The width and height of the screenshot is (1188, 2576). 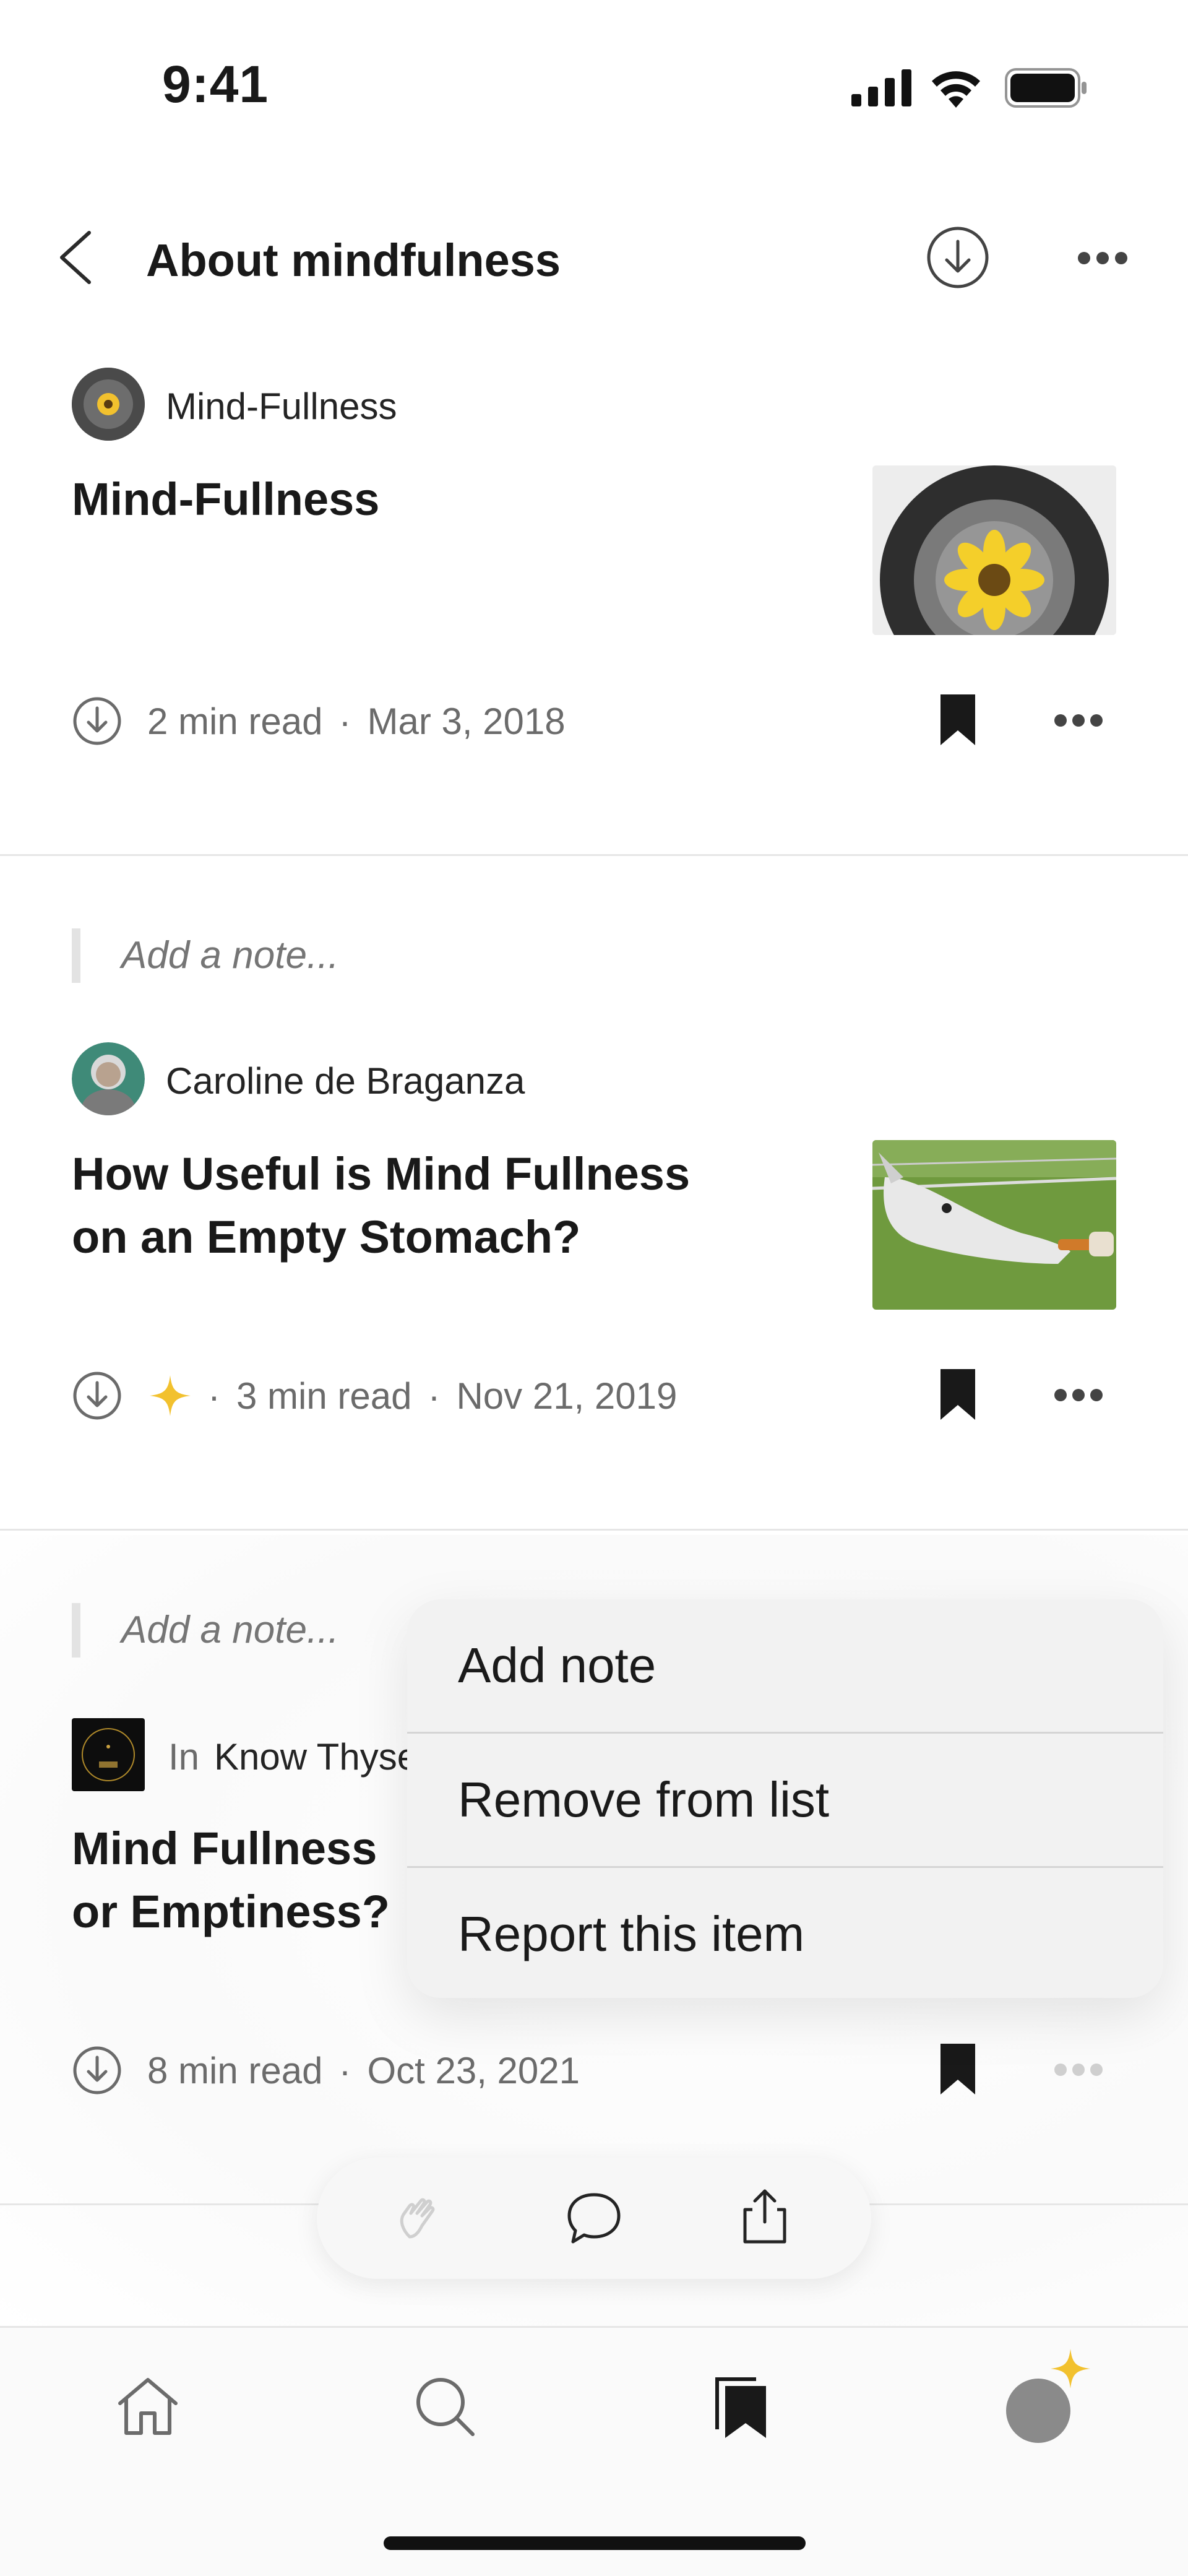 What do you see at coordinates (235, 2070) in the screenshot?
I see `read-time: 8 min read` at bounding box center [235, 2070].